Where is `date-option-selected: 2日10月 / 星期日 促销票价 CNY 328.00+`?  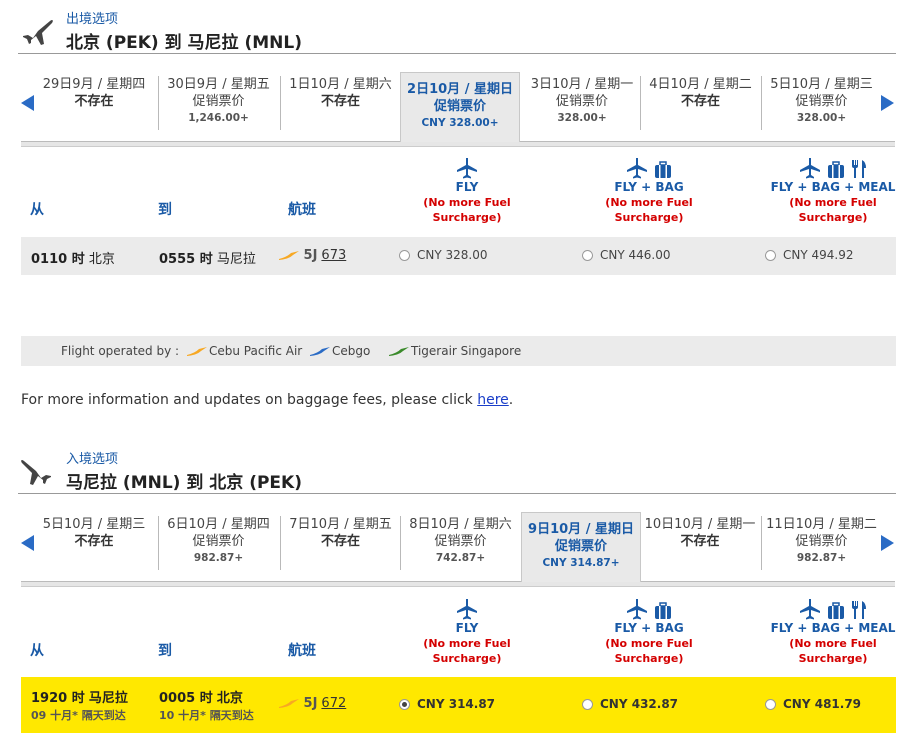
date-option-selected: 2日10月 / 星期日 促销票价 CNY 328.00+ is located at coordinates (460, 107).